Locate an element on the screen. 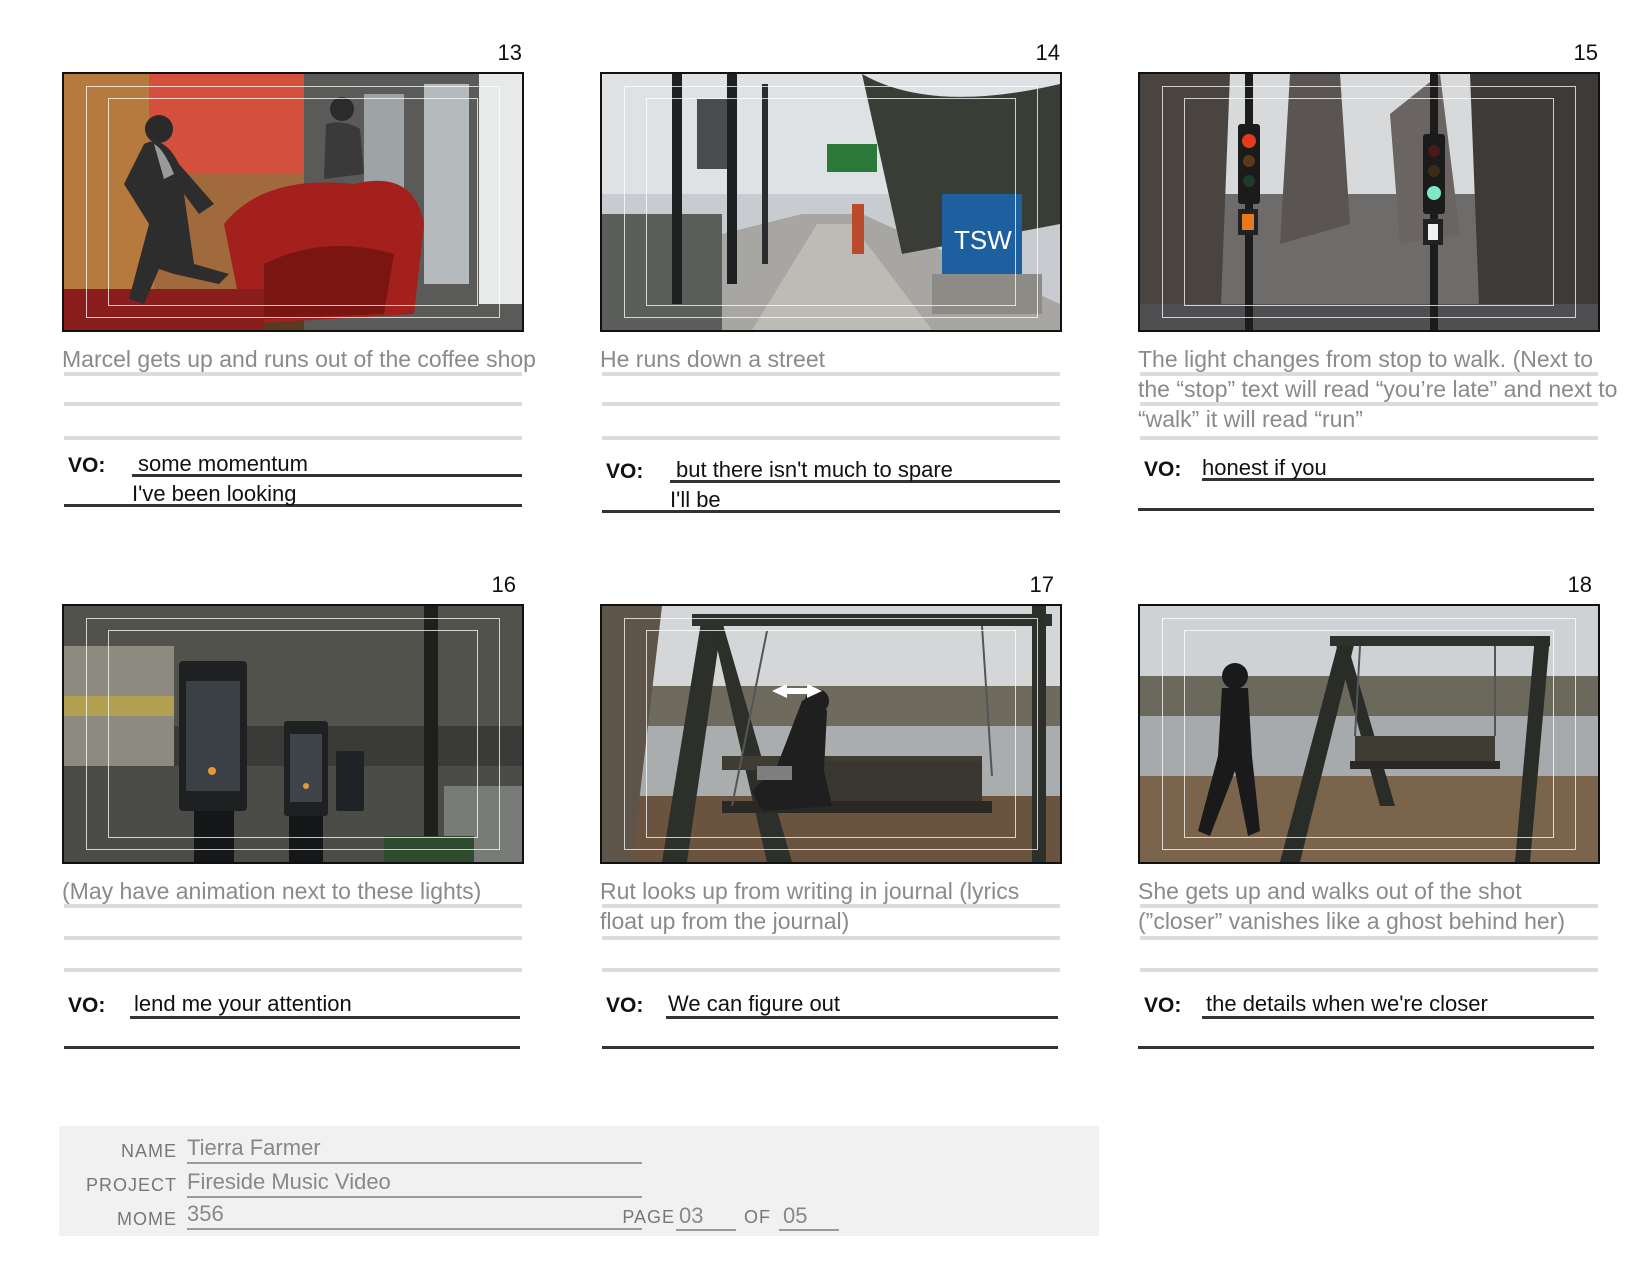  page-number-value: 03 is located at coordinates (691, 1215).